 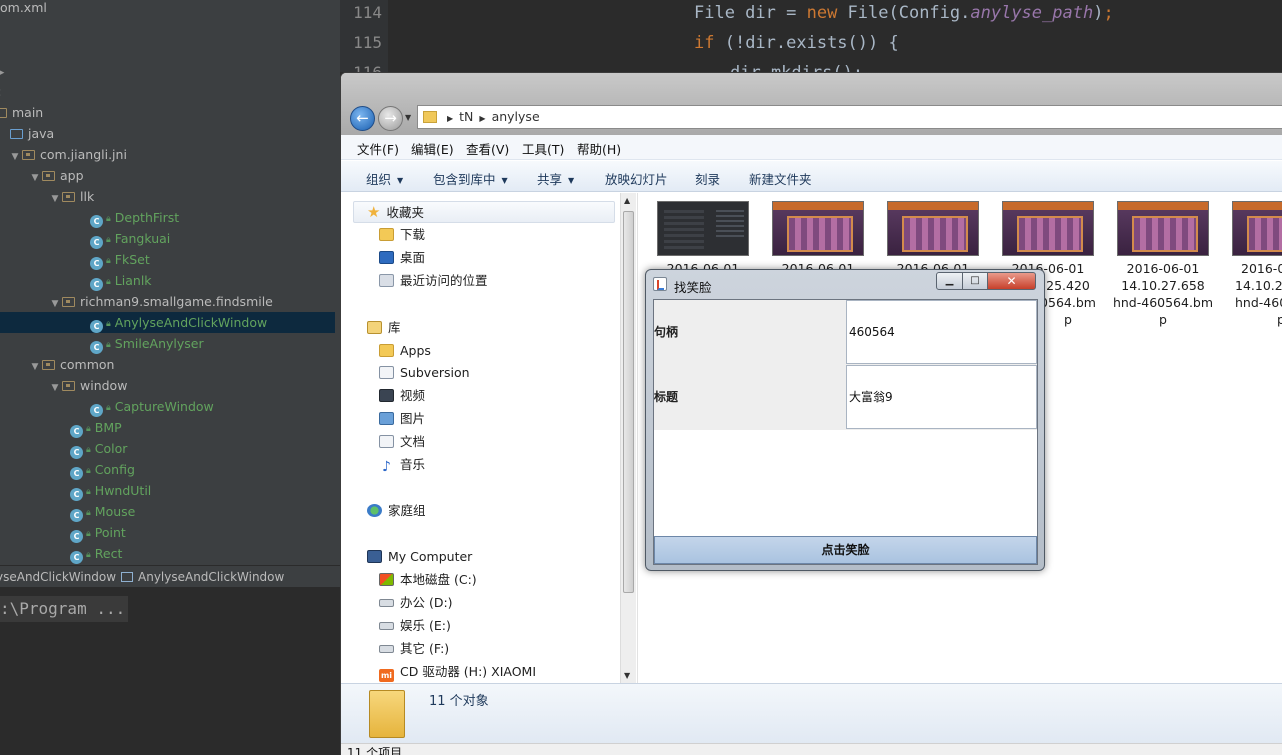 What do you see at coordinates (96, 427) in the screenshot?
I see `tree-item-class: C 🔒︎ BMP` at bounding box center [96, 427].